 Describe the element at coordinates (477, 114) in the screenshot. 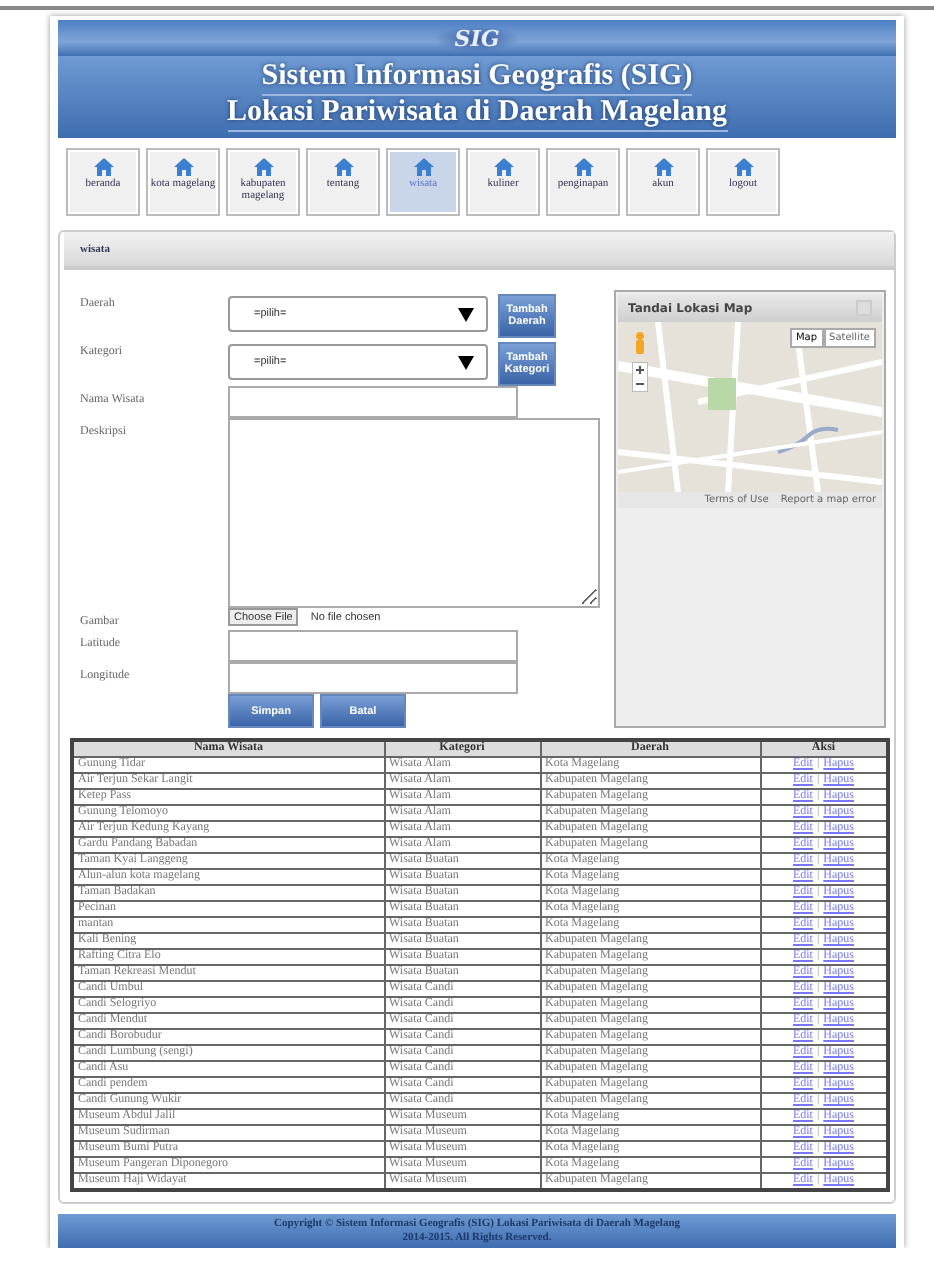

I see `site-title: Lokasi Pariwisata di Daerah Magelang` at that location.